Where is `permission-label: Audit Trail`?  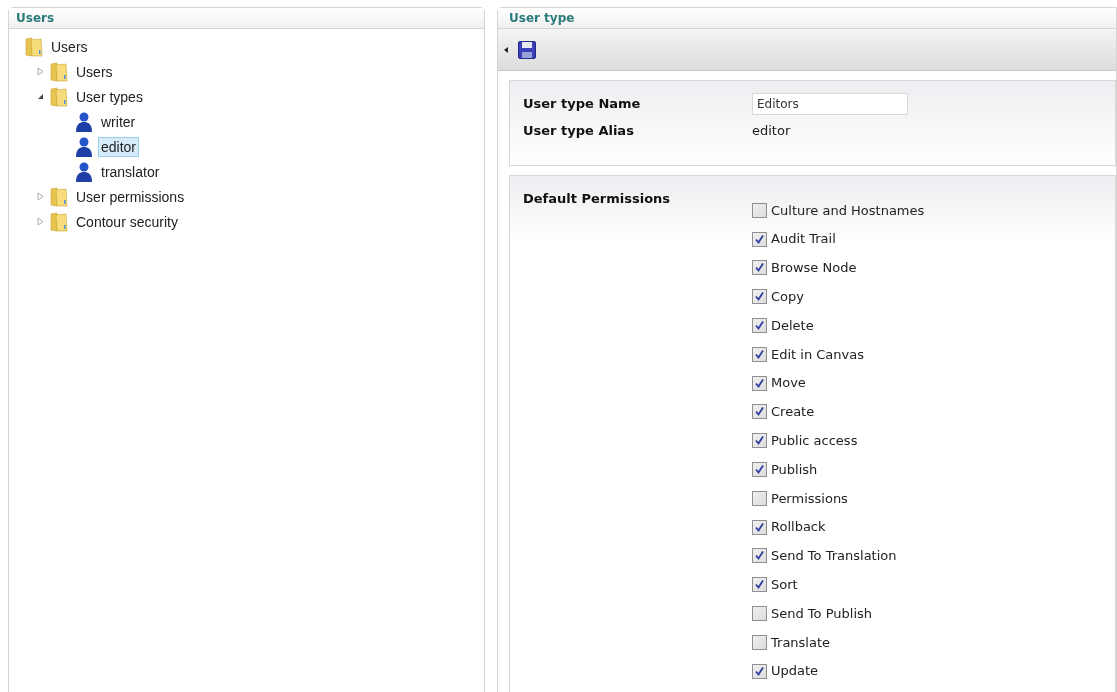 permission-label: Audit Trail is located at coordinates (803, 239).